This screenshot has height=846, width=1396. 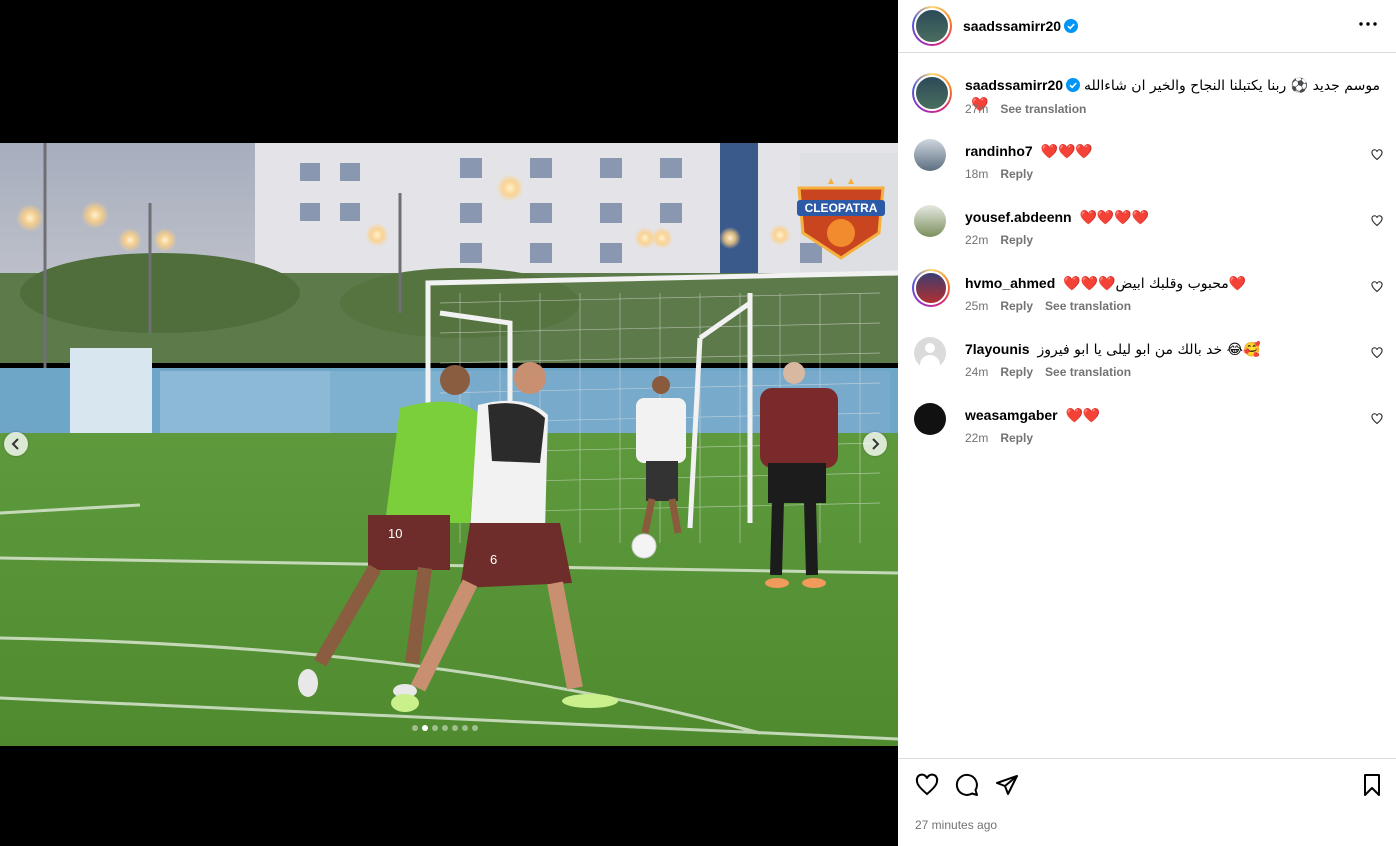 I want to click on comment-username: hvmo_ahmed, so click(x=1010, y=283).